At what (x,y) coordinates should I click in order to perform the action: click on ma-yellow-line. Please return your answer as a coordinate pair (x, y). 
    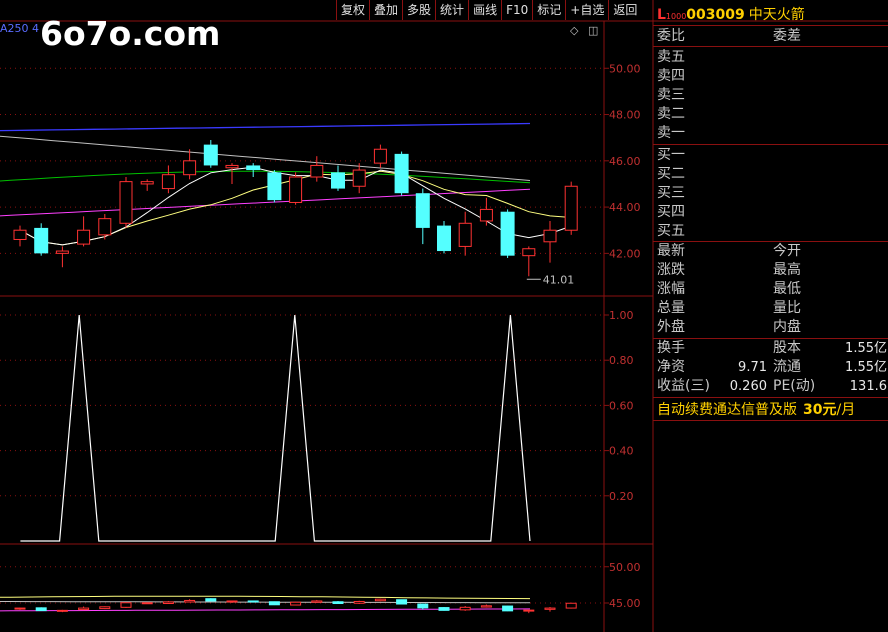
    Looking at the image, I should click on (265, 597).